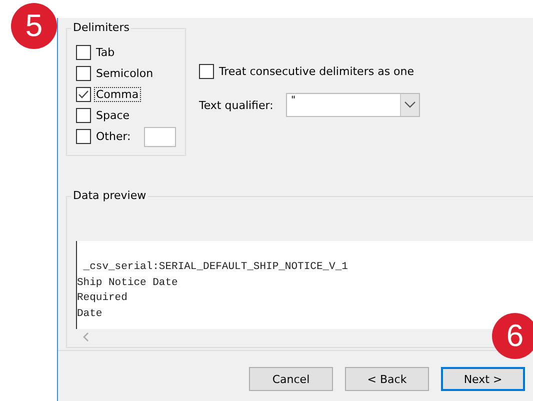  Describe the element at coordinates (101, 27) in the screenshot. I see `group-title: Delimiters` at that location.